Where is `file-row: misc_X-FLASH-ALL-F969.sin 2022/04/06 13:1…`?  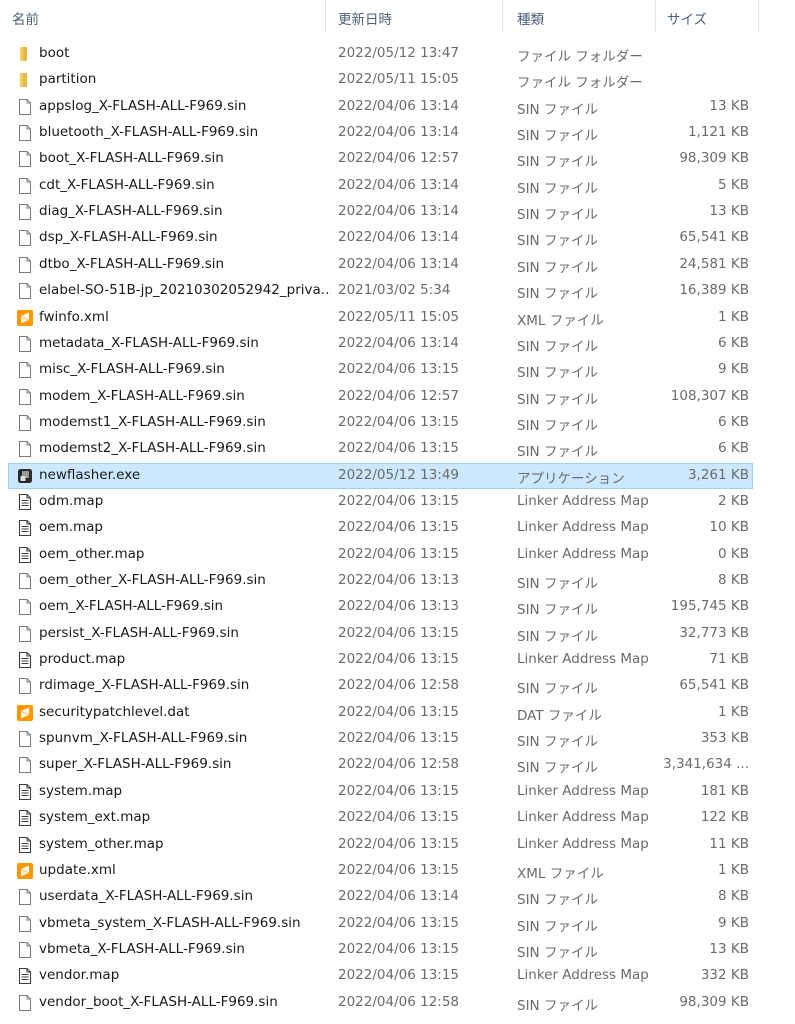
file-row: misc_X-FLASH-ALL-F969.sin 2022/04/06 13:1… is located at coordinates (380, 370).